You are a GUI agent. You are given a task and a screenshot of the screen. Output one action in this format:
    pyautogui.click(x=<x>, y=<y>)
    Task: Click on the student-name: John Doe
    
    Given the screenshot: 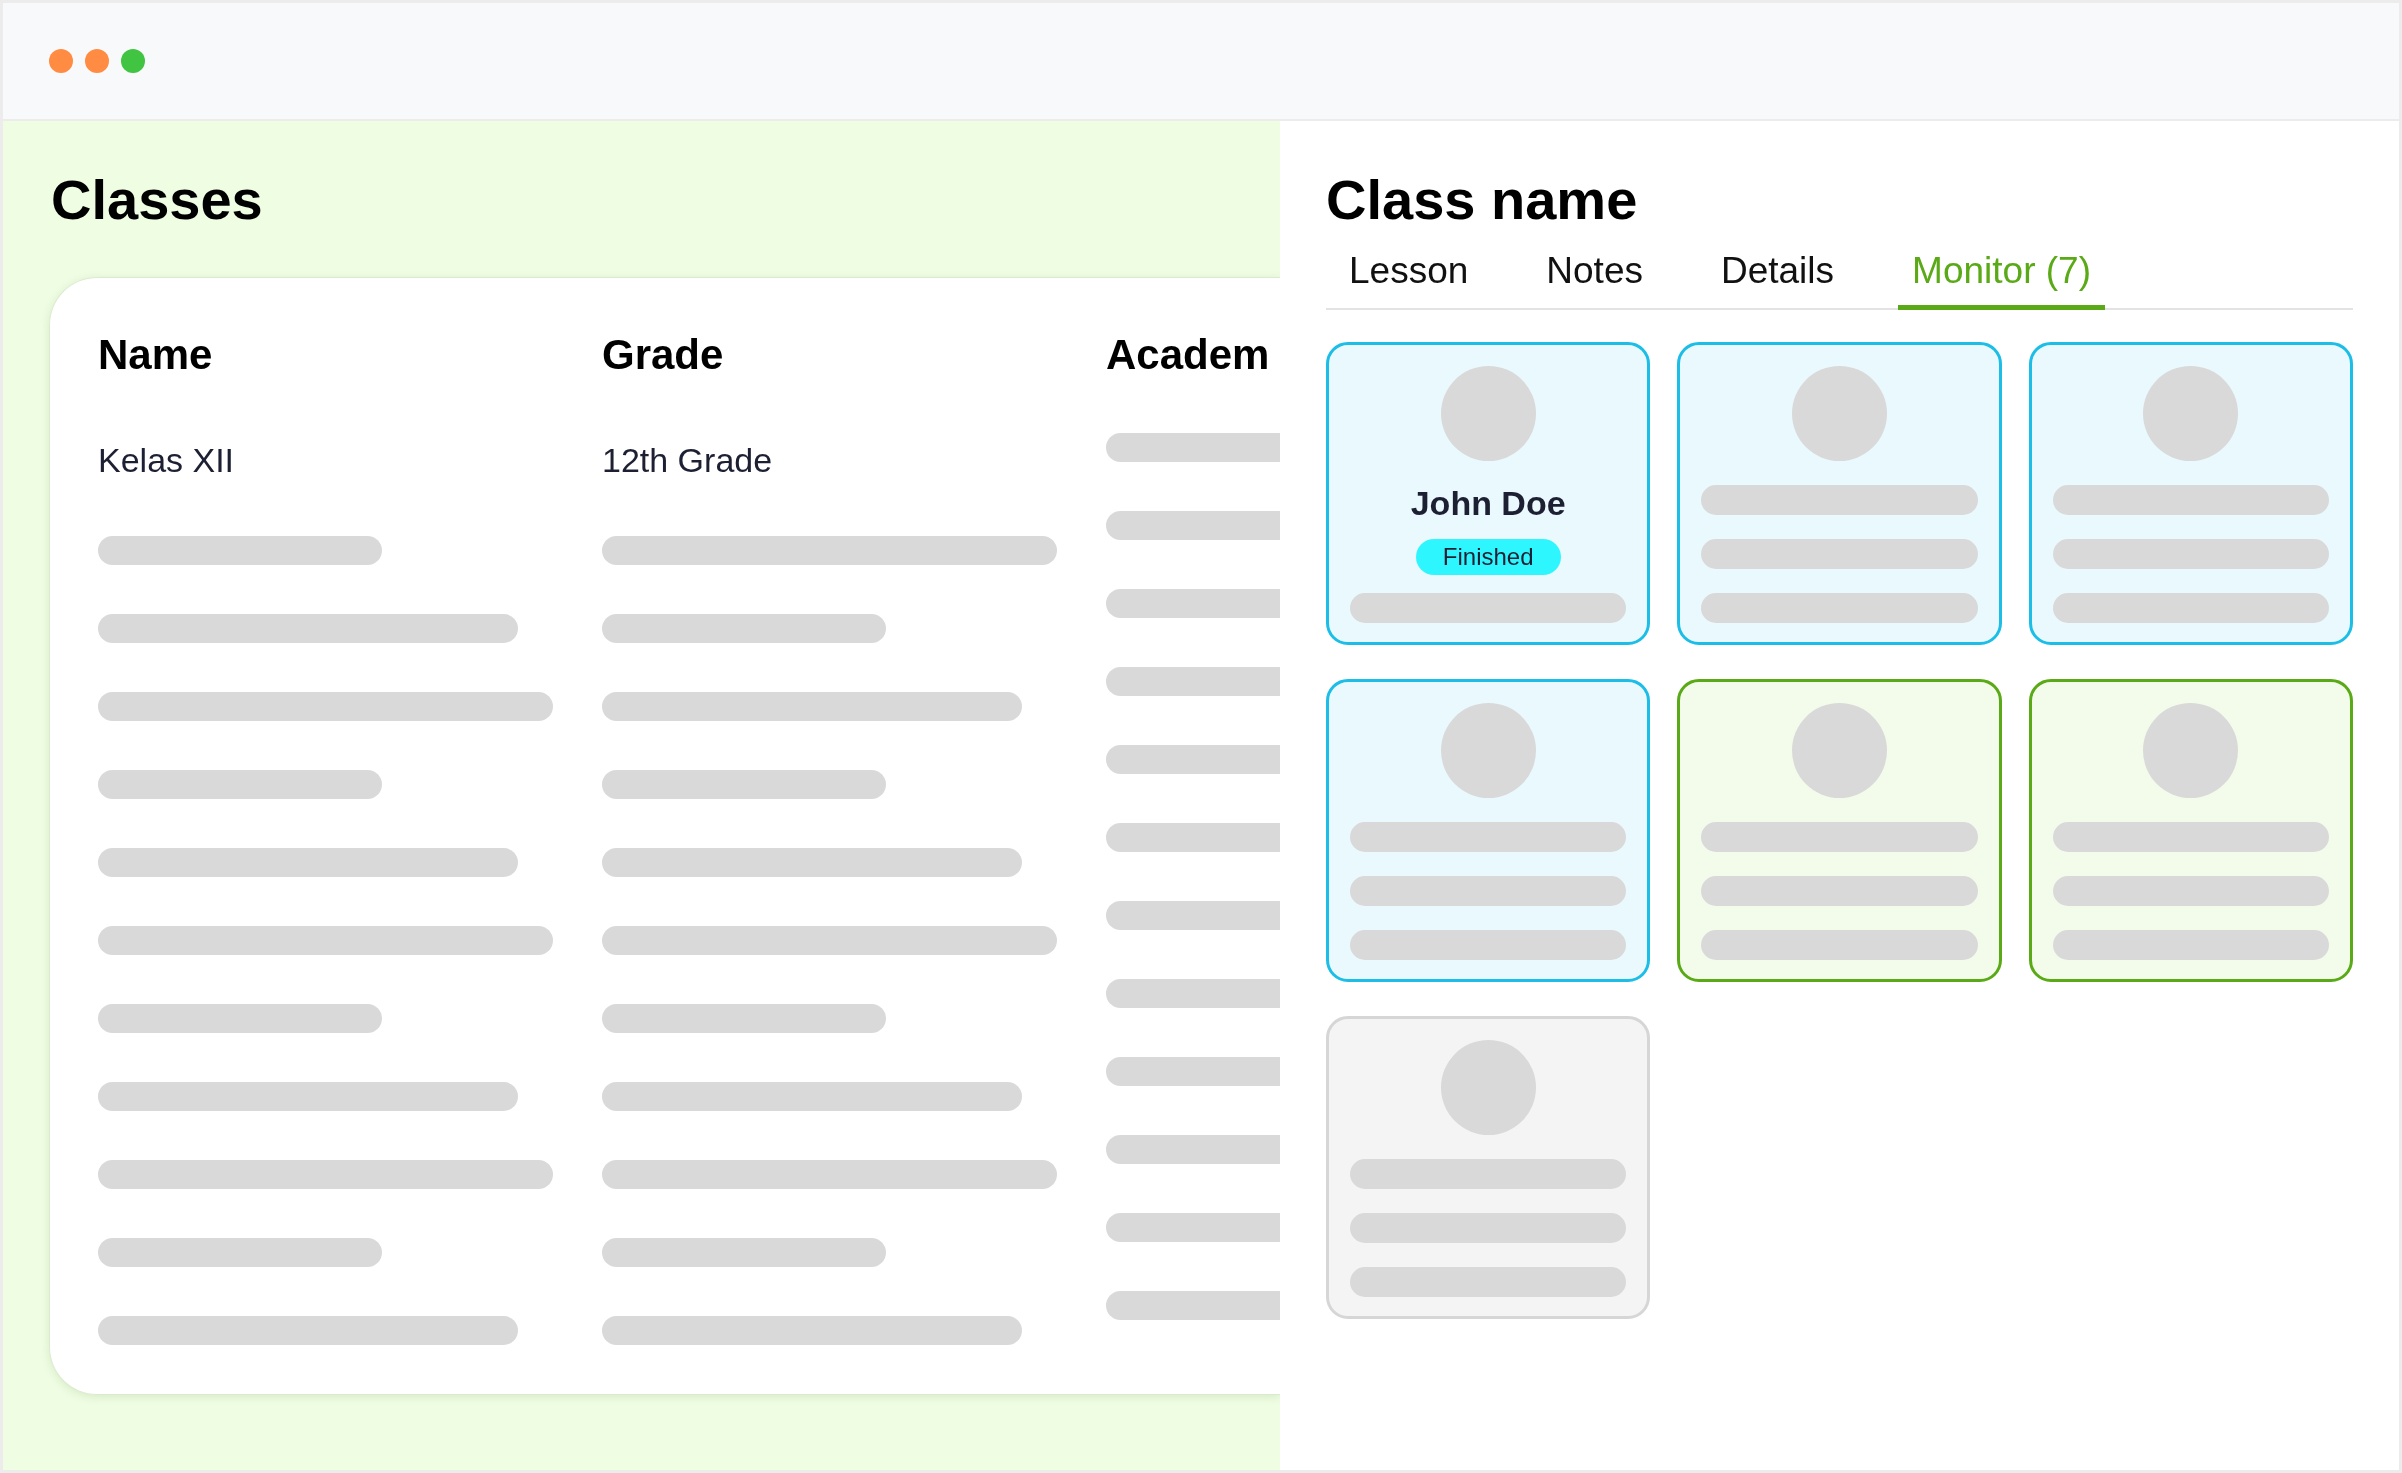 What is the action you would take?
    pyautogui.click(x=1488, y=503)
    